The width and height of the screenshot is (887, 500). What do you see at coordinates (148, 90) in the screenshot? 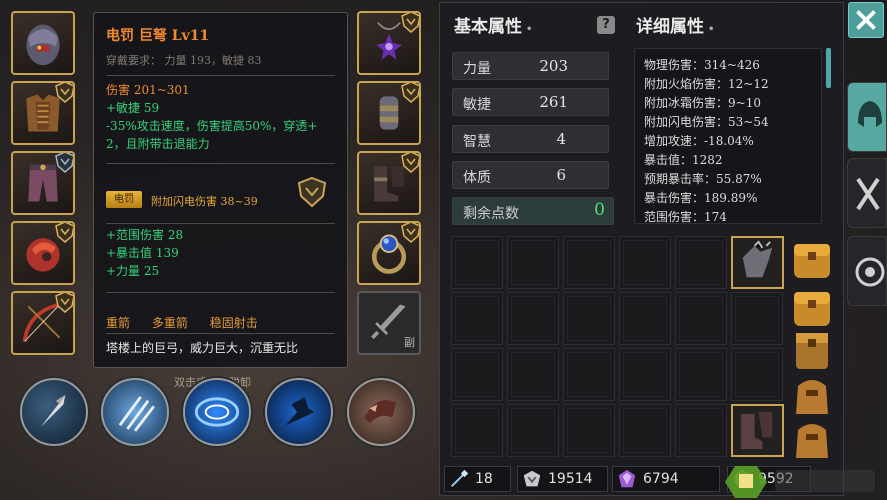
I see `item-damage: 伤害 201~301` at bounding box center [148, 90].